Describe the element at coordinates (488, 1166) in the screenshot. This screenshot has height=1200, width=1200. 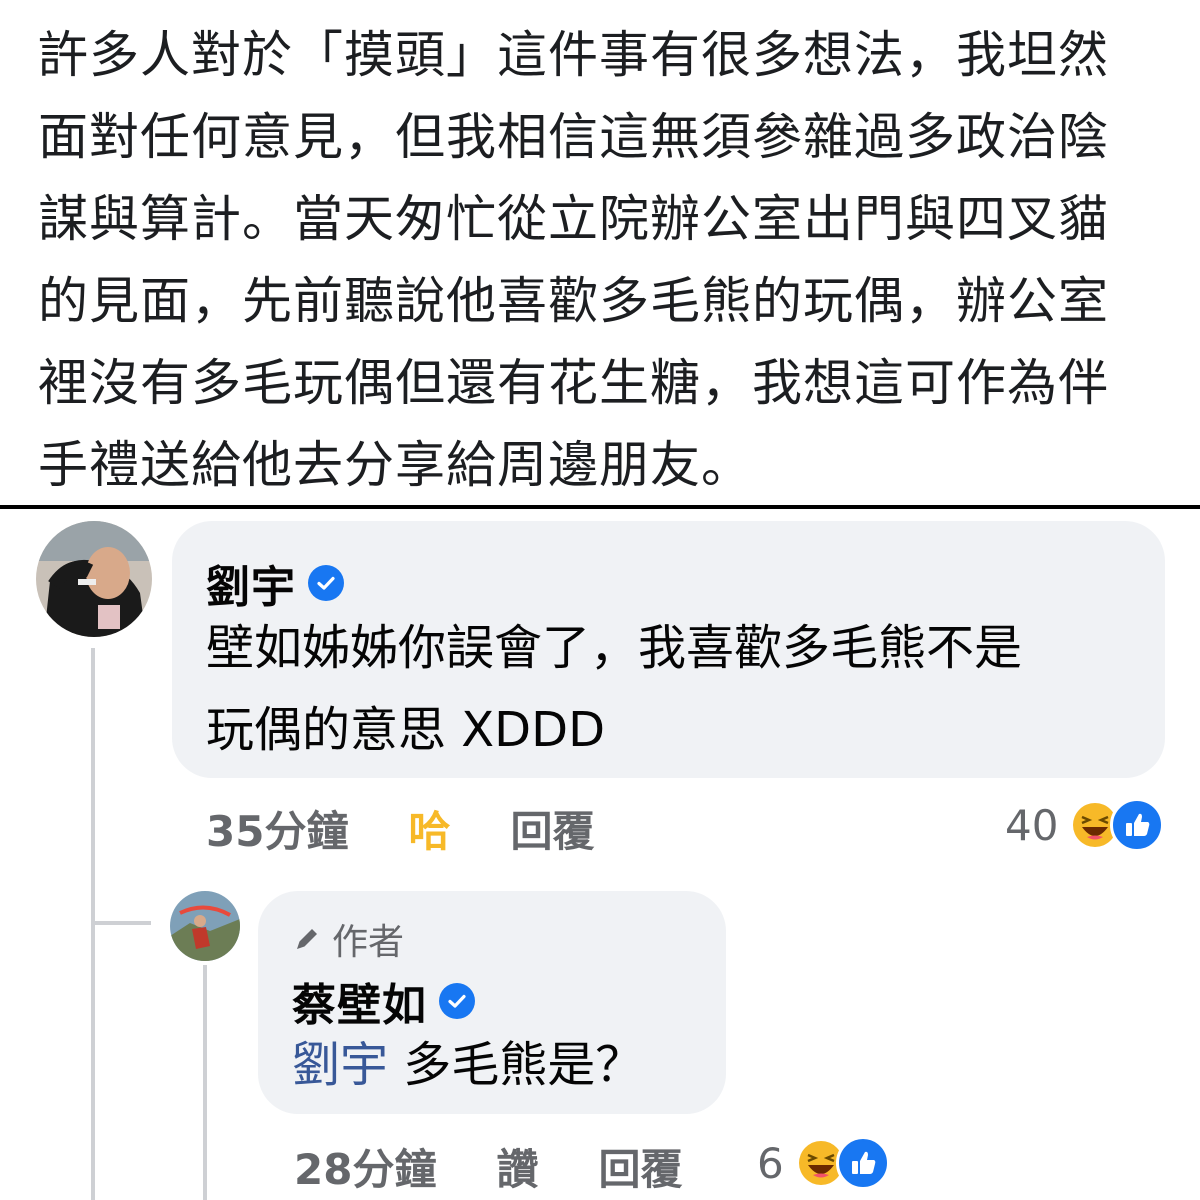
I see `comment-meta: 28分鐘 讚 回覆` at that location.